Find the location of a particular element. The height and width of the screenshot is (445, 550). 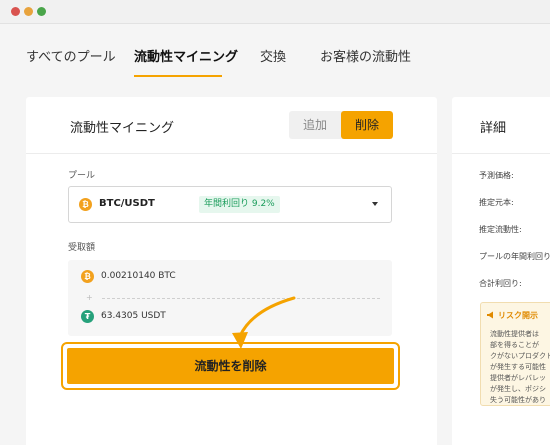

risk-line: 提供者がレバレッ is located at coordinates (518, 378).